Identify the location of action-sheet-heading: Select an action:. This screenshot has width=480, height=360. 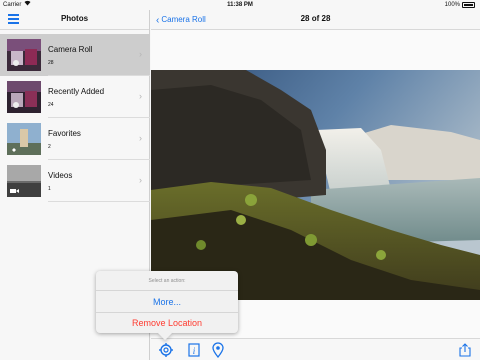
(167, 281).